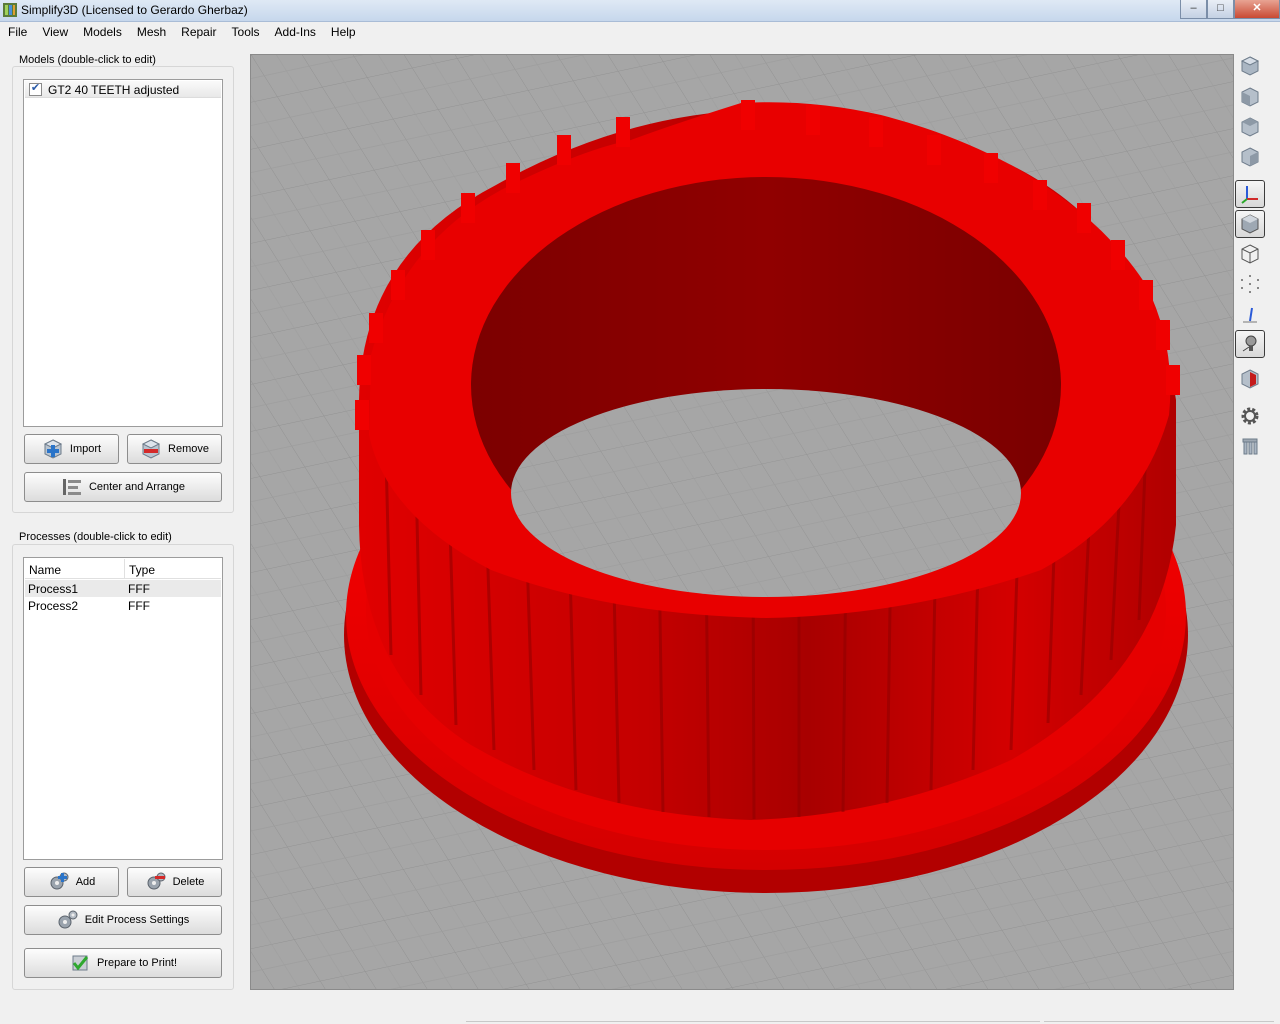  Describe the element at coordinates (85, 449) in the screenshot. I see `import-label: Import` at that location.